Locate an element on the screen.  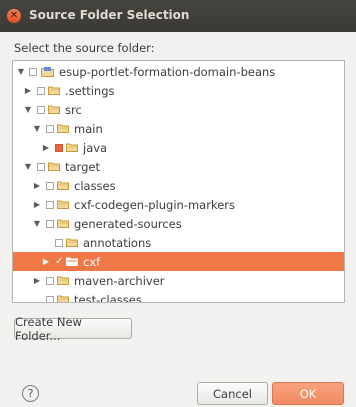
tree-item-src: ▼ src is located at coordinates (178, 109).